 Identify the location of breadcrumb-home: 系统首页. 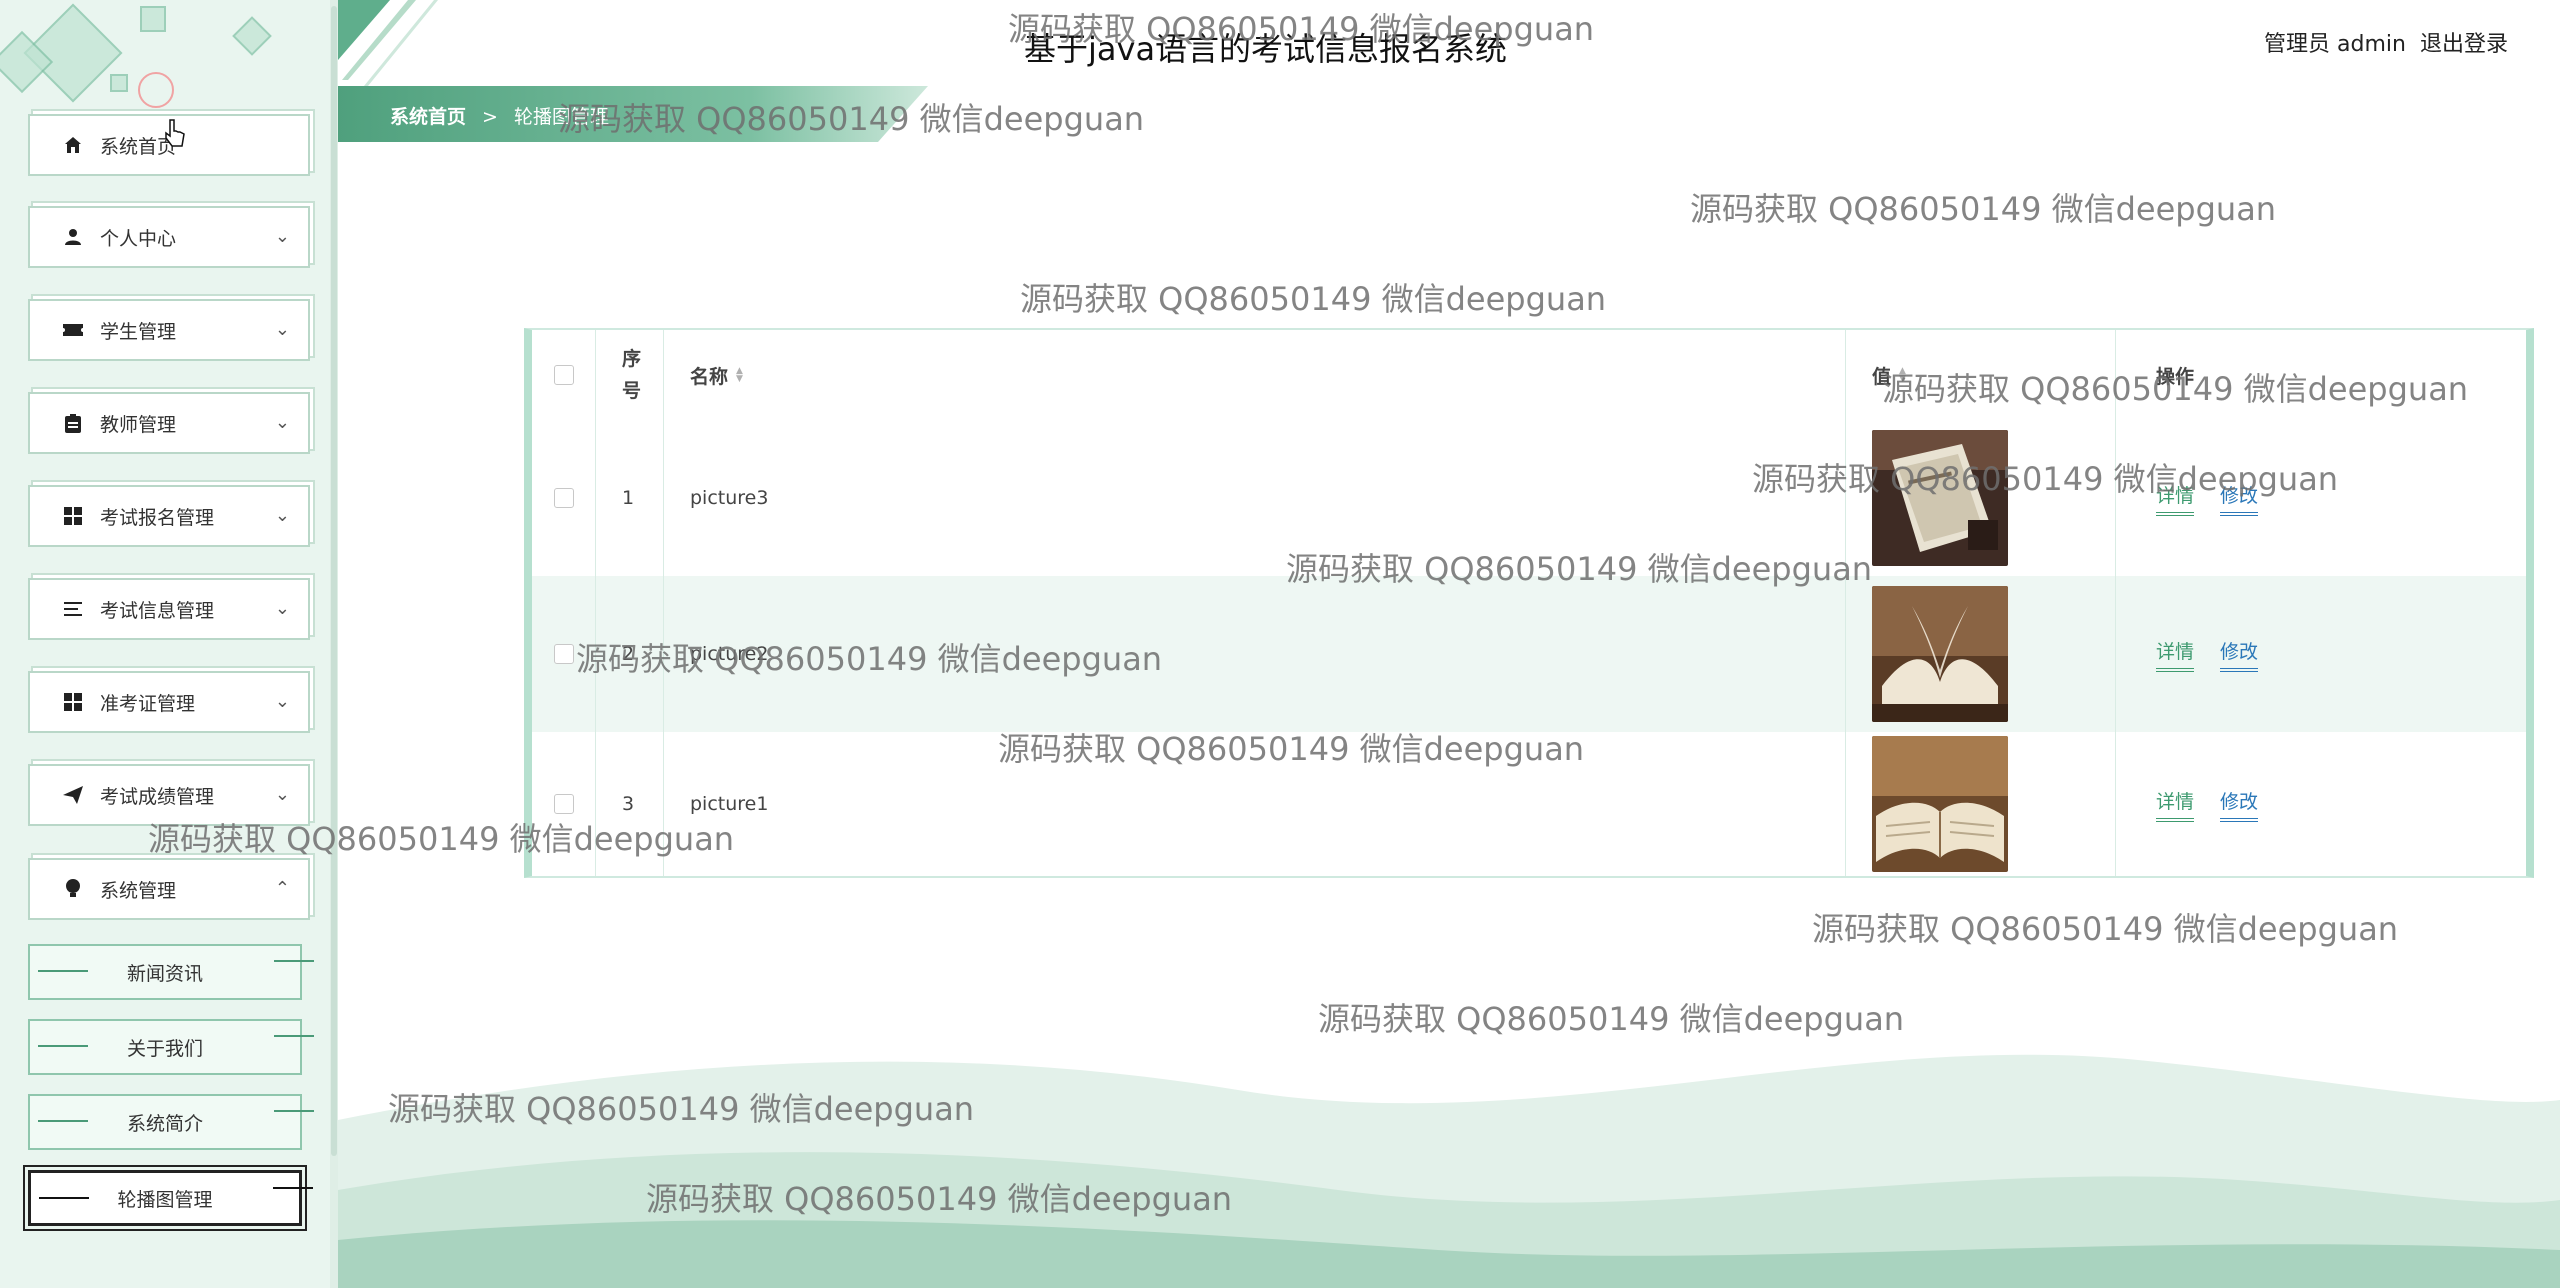
(428, 117).